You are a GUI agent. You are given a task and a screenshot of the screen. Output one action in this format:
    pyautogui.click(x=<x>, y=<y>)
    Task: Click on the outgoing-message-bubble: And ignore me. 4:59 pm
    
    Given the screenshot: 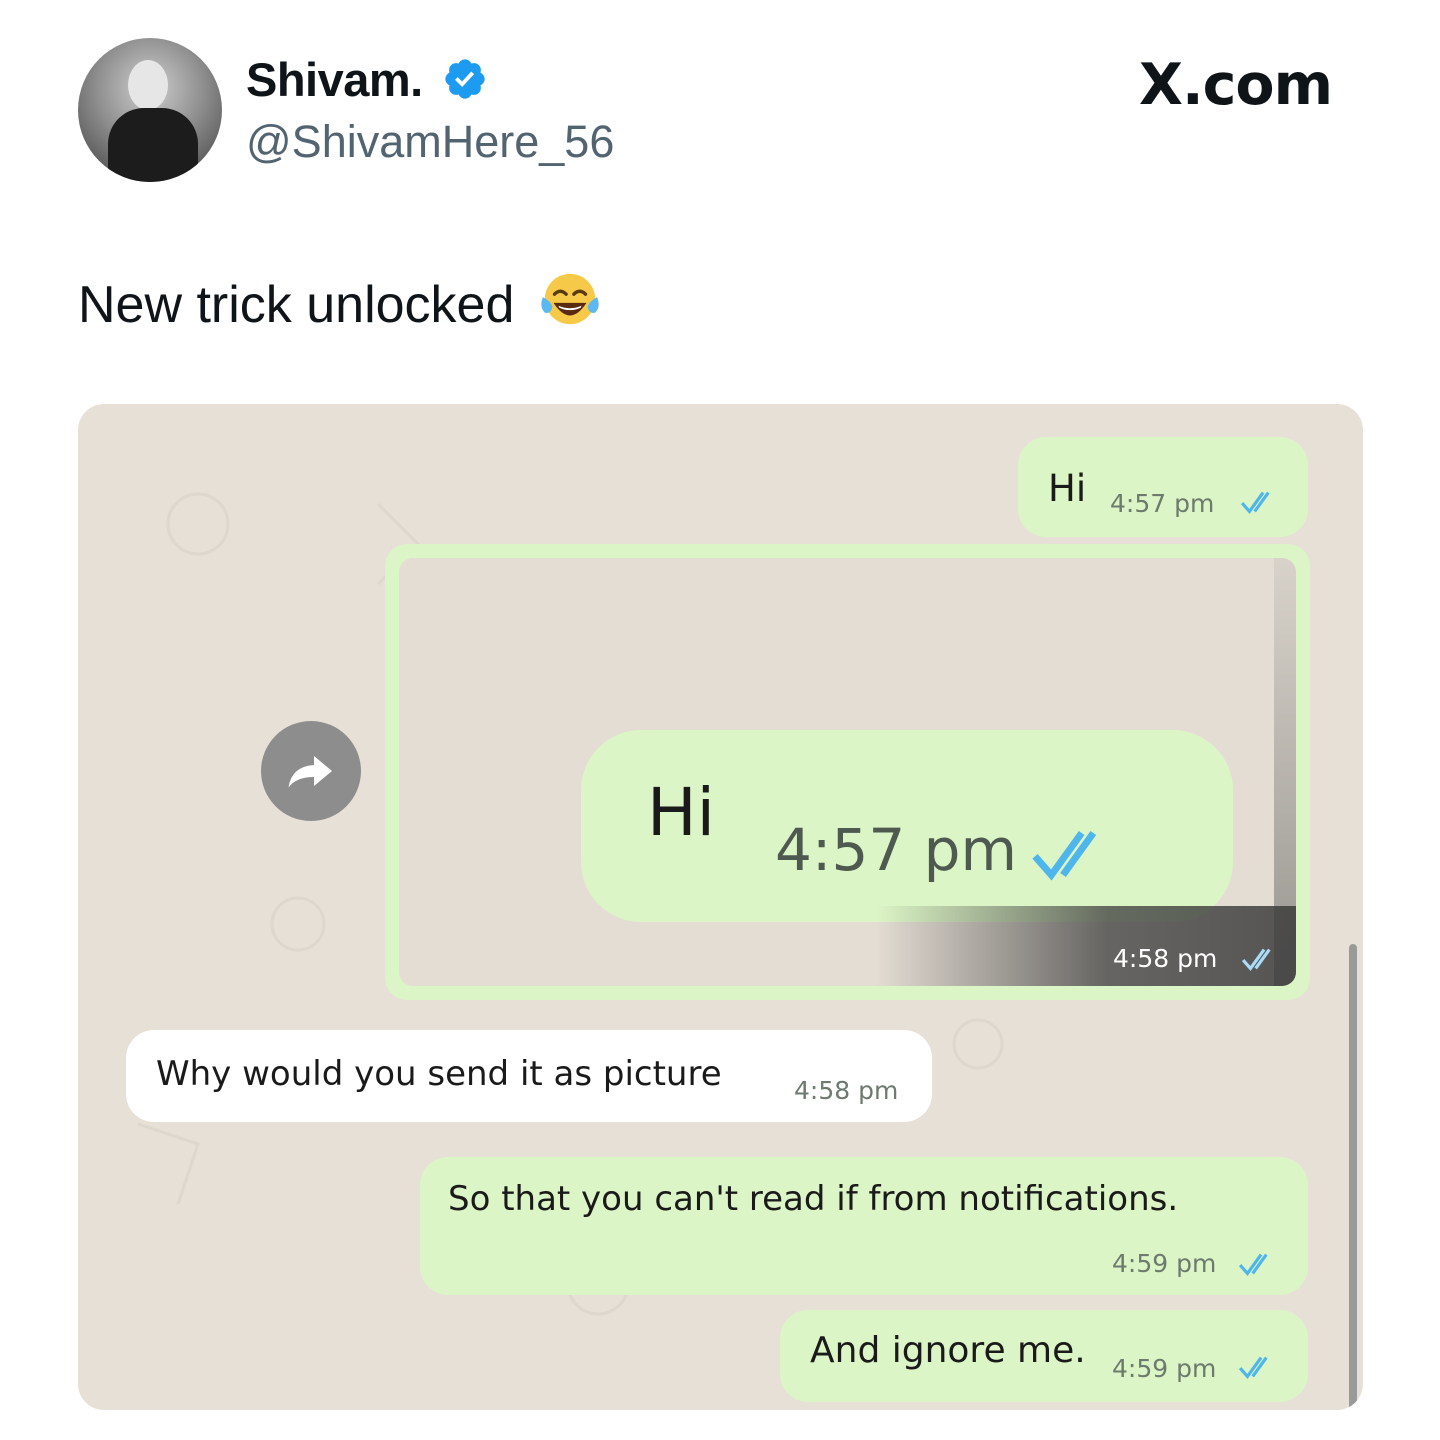 What is the action you would take?
    pyautogui.click(x=1044, y=1356)
    